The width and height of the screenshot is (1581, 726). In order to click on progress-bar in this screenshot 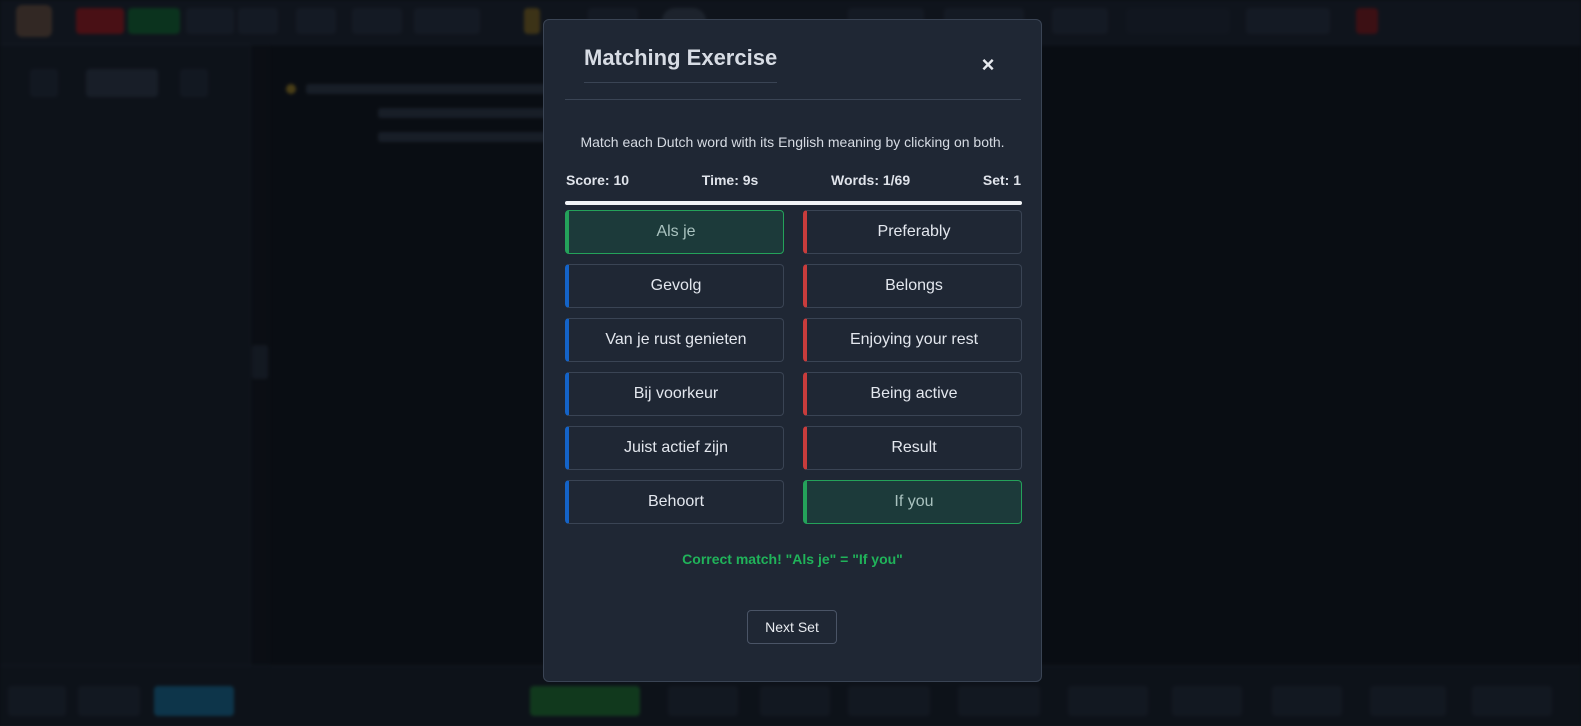, I will do `click(793, 203)`.